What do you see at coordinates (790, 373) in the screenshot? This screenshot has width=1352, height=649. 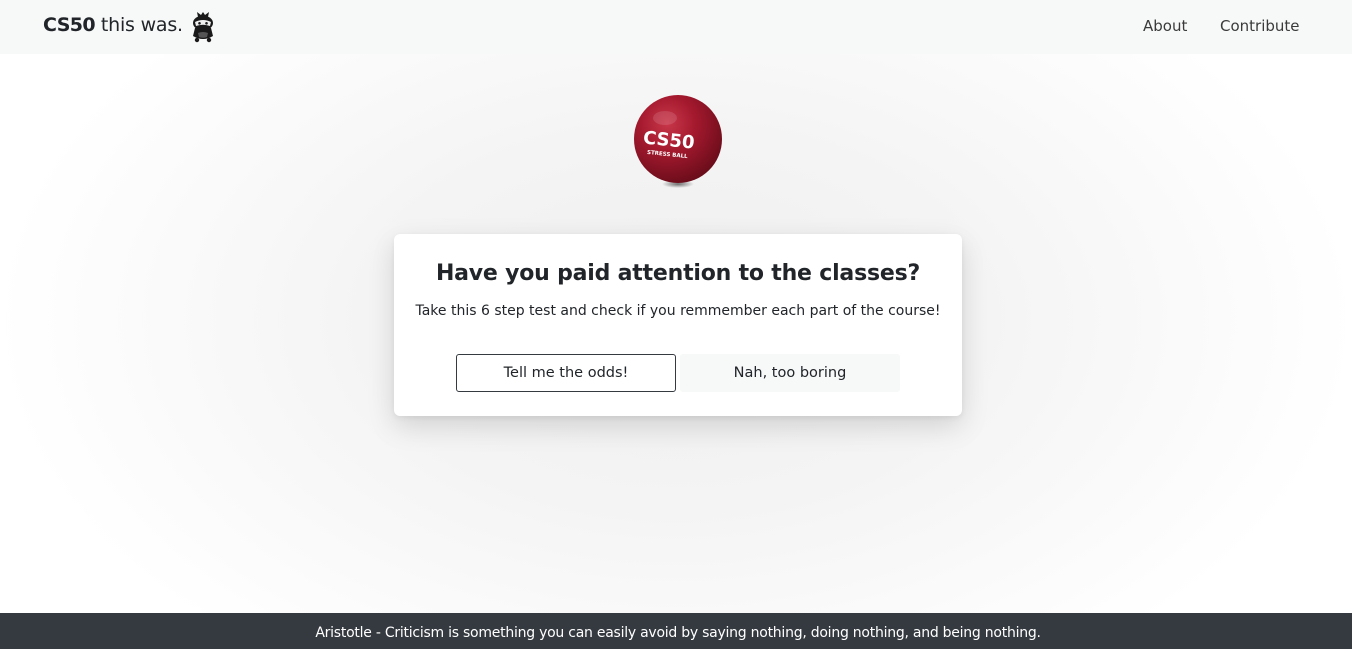 I see `decline-button: Nah, too boring` at bounding box center [790, 373].